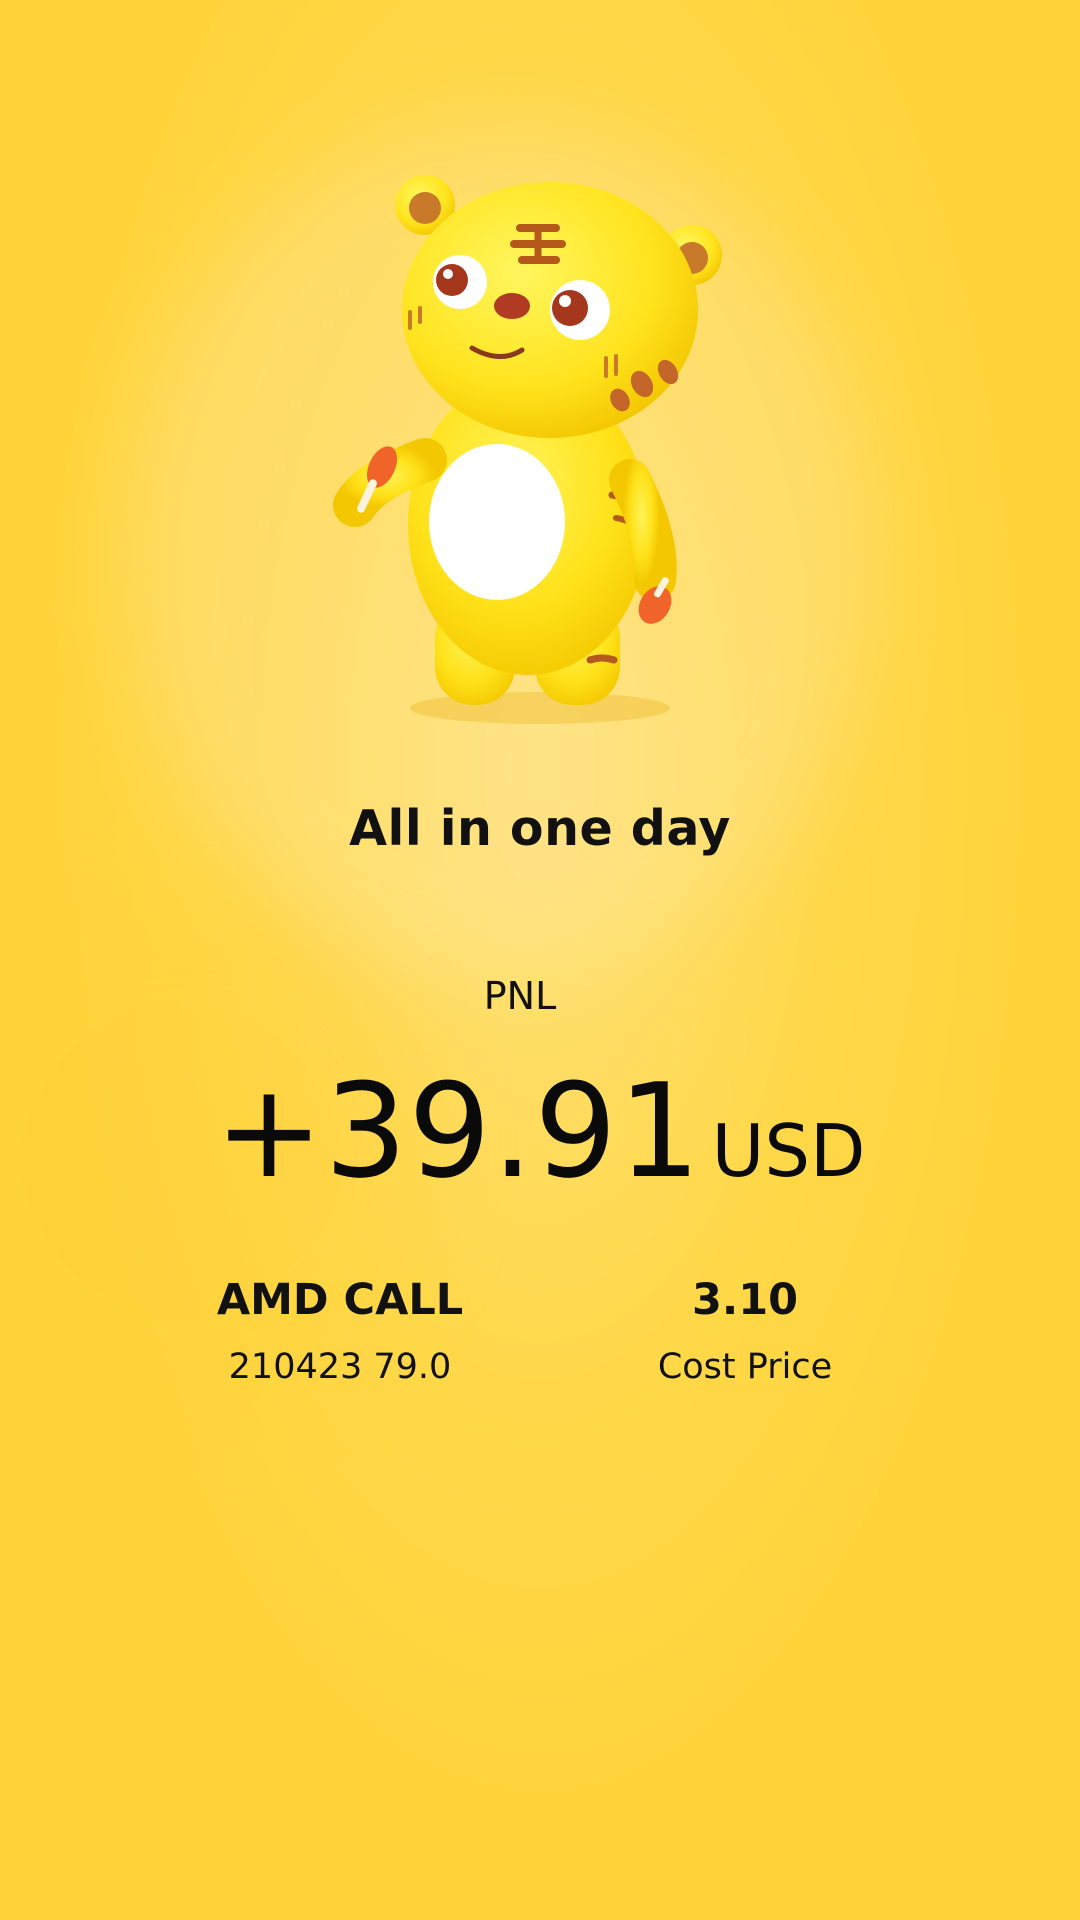 This screenshot has width=1080, height=1920. Describe the element at coordinates (540, 828) in the screenshot. I see `headline: All in one day` at that location.